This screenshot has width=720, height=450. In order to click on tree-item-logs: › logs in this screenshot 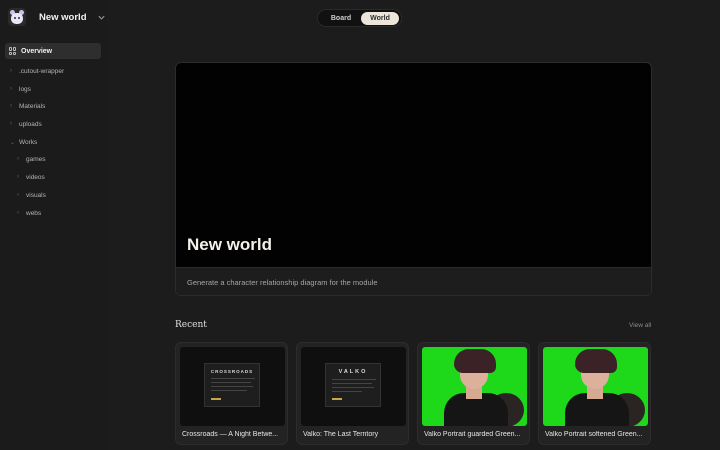, I will do `click(20, 89)`.